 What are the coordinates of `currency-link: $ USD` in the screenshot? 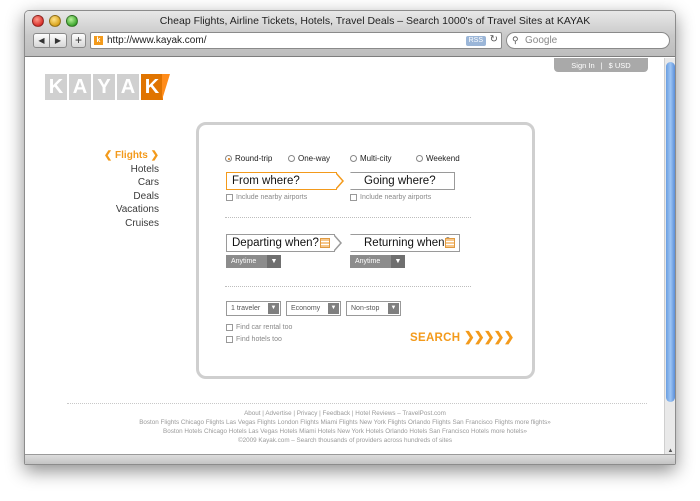 It's located at (620, 65).